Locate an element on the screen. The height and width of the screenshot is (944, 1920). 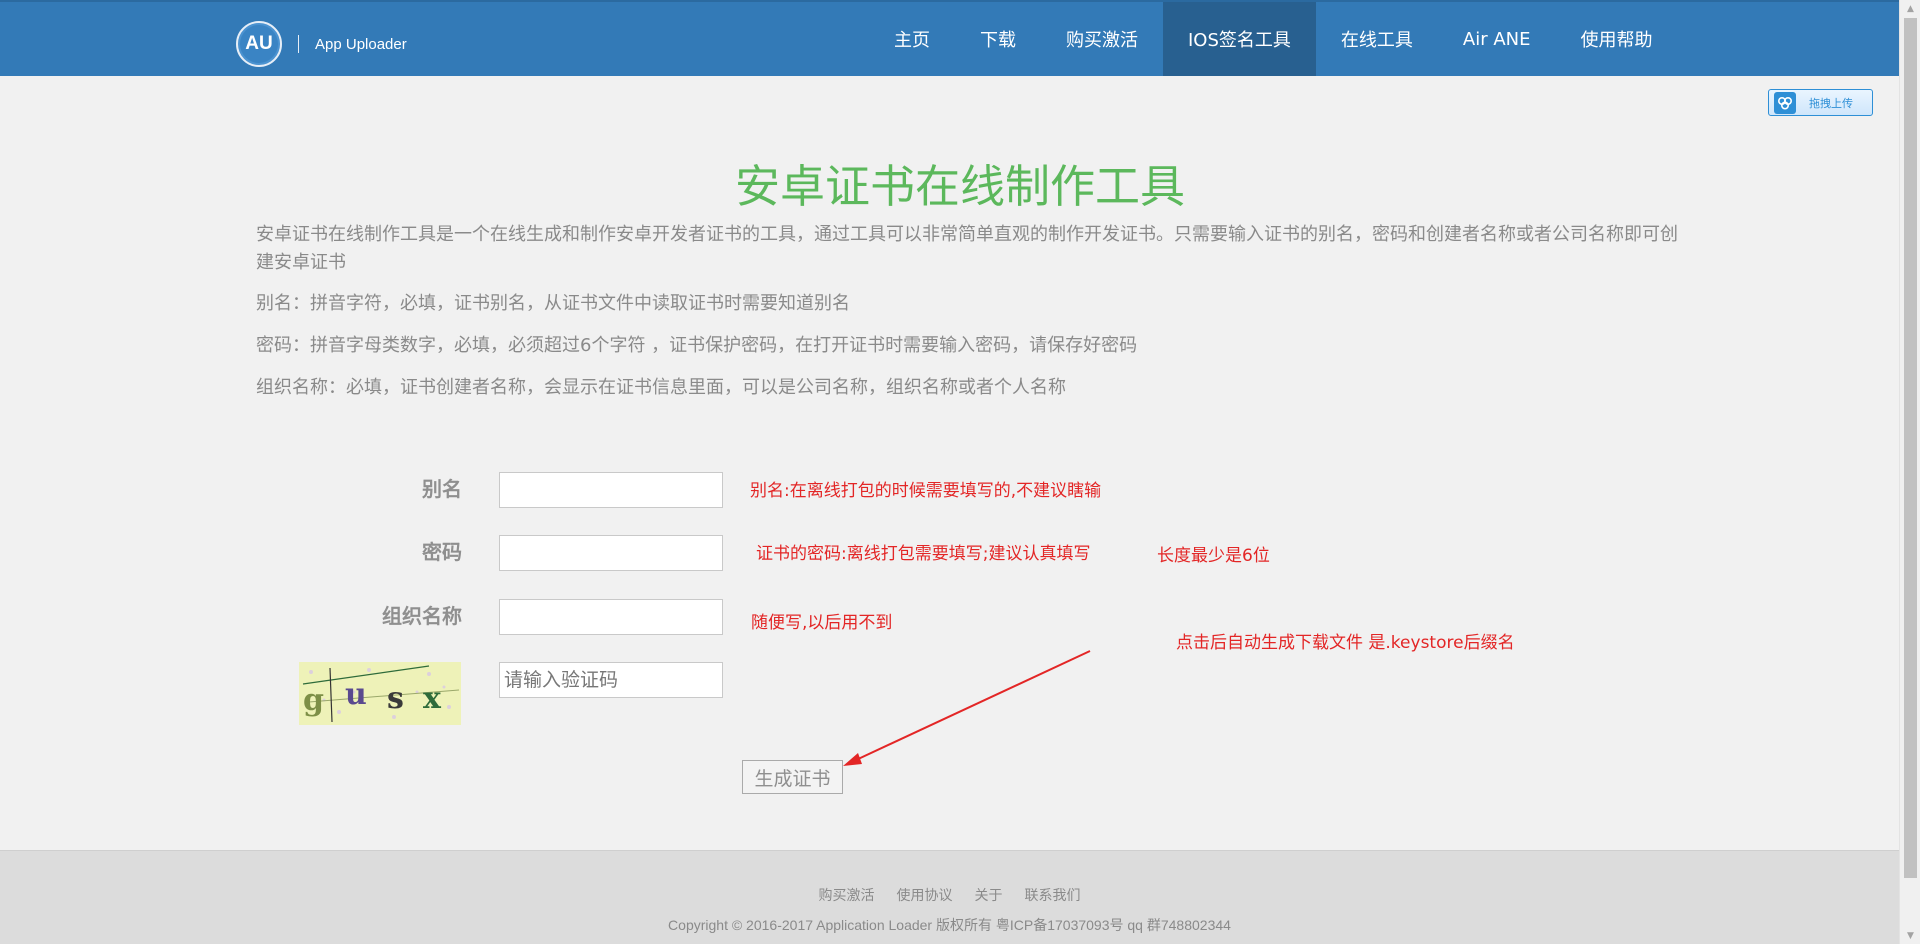
password-input is located at coordinates (611, 553).